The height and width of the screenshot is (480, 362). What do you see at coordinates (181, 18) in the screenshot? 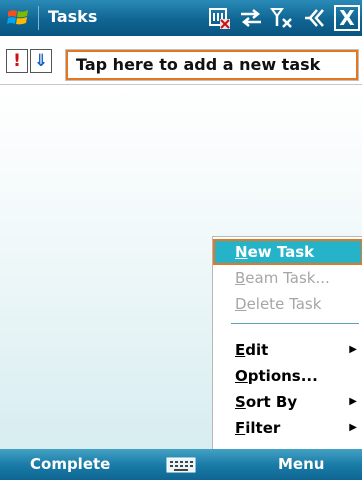
I see `title-bar: Tasks X` at bounding box center [181, 18].